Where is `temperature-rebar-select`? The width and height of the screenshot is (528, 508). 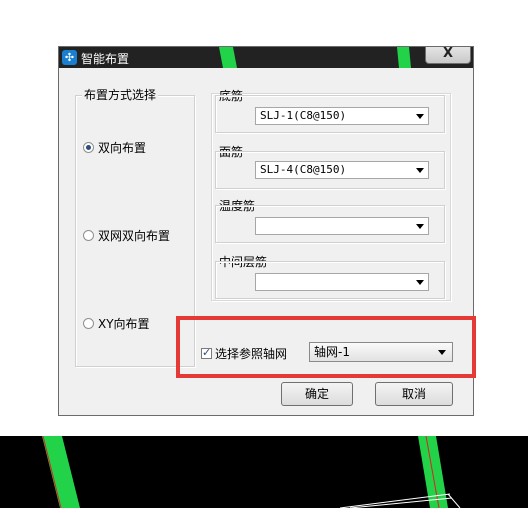
temperature-rebar-select is located at coordinates (342, 226).